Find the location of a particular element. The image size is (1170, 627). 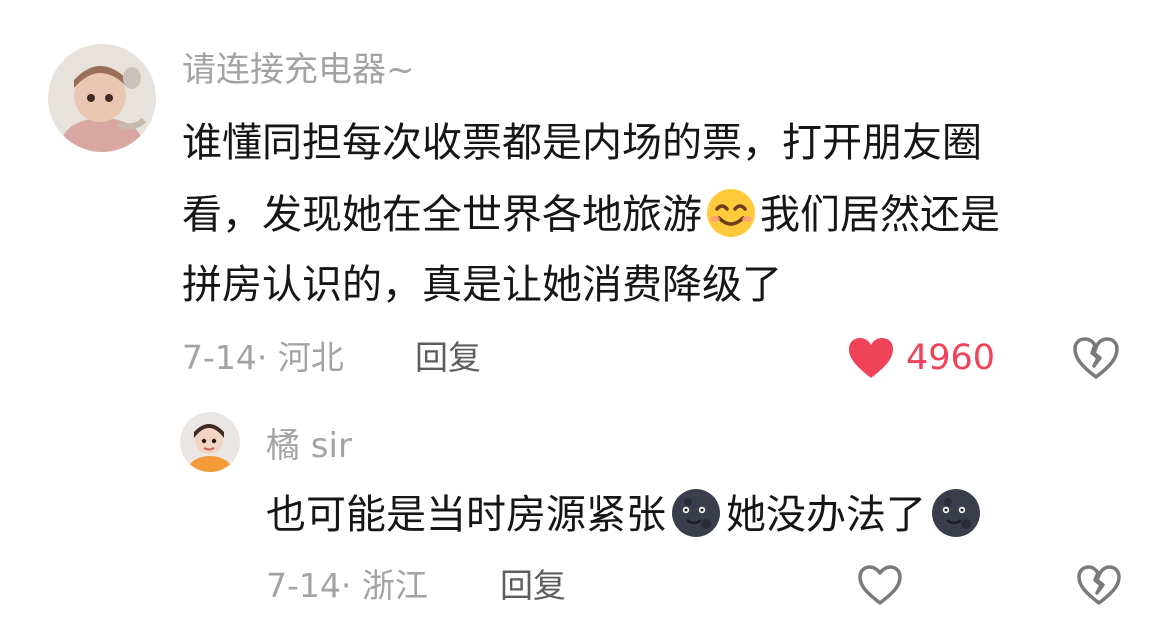

reply-text-segment: 她没办法了 is located at coordinates (826, 515).